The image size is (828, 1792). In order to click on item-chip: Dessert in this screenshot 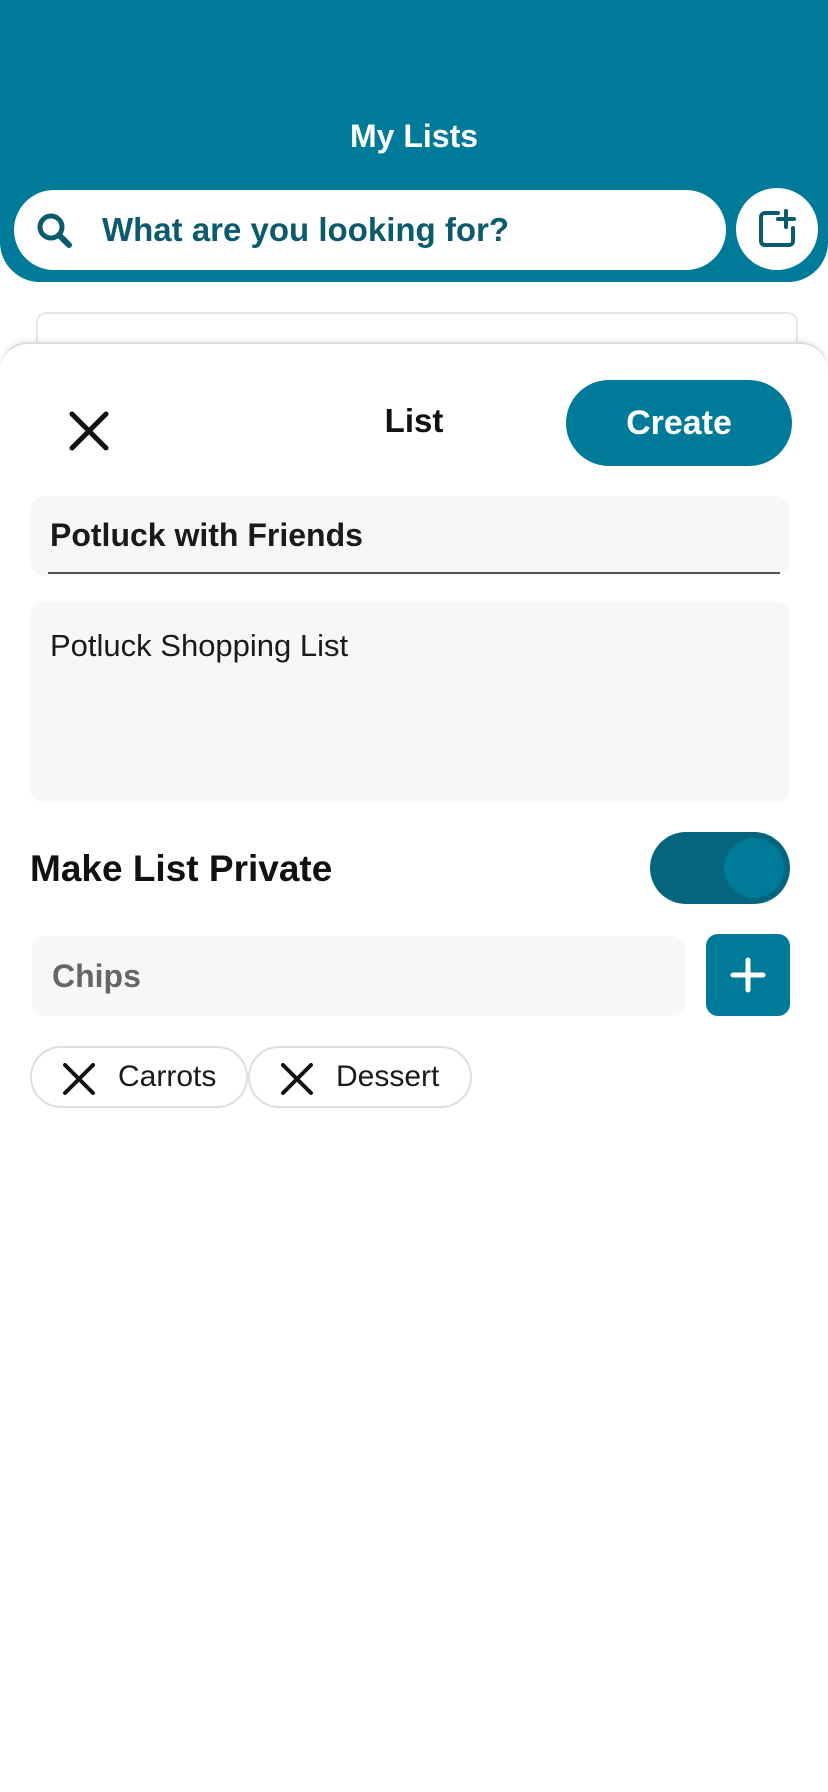, I will do `click(360, 1077)`.